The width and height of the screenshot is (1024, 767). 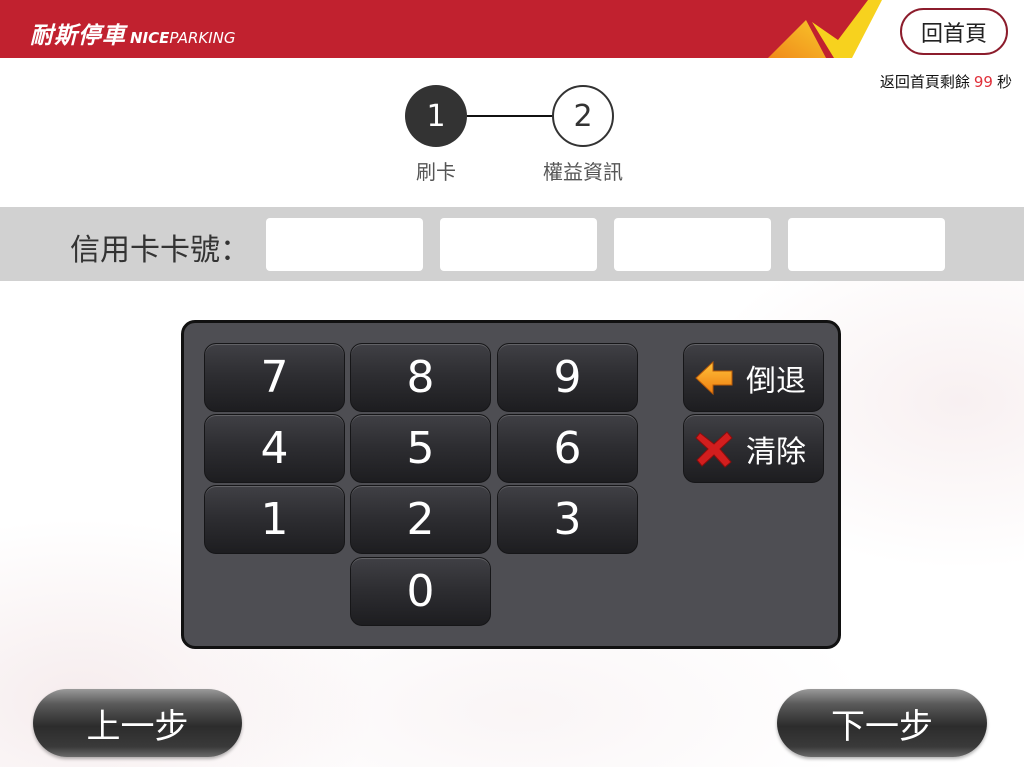 What do you see at coordinates (567, 377) in the screenshot?
I see `key-9: 9` at bounding box center [567, 377].